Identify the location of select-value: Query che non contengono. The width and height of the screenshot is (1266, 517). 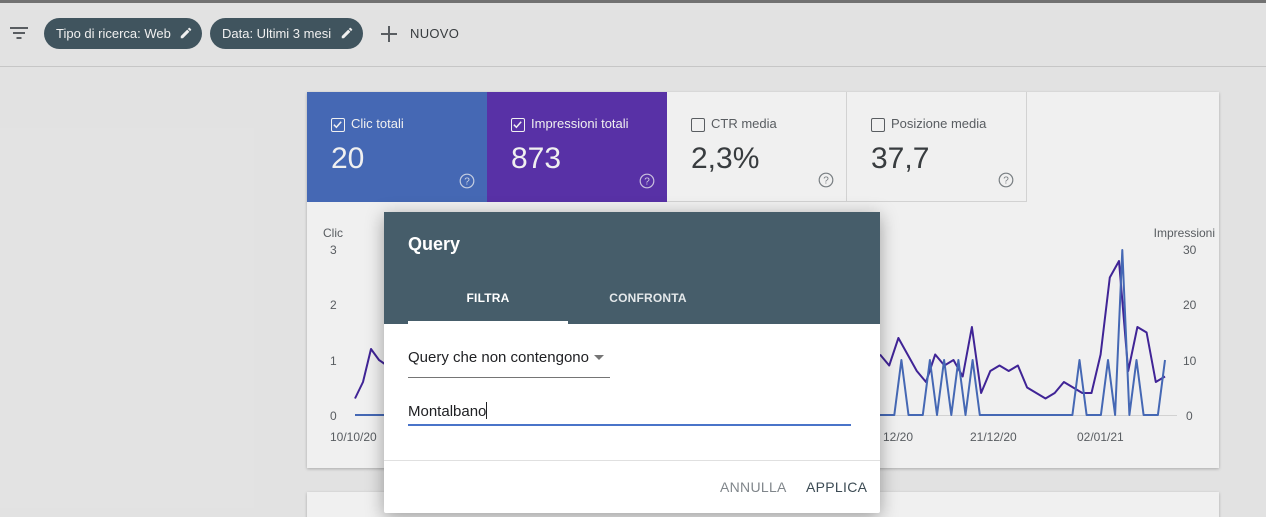
(498, 357).